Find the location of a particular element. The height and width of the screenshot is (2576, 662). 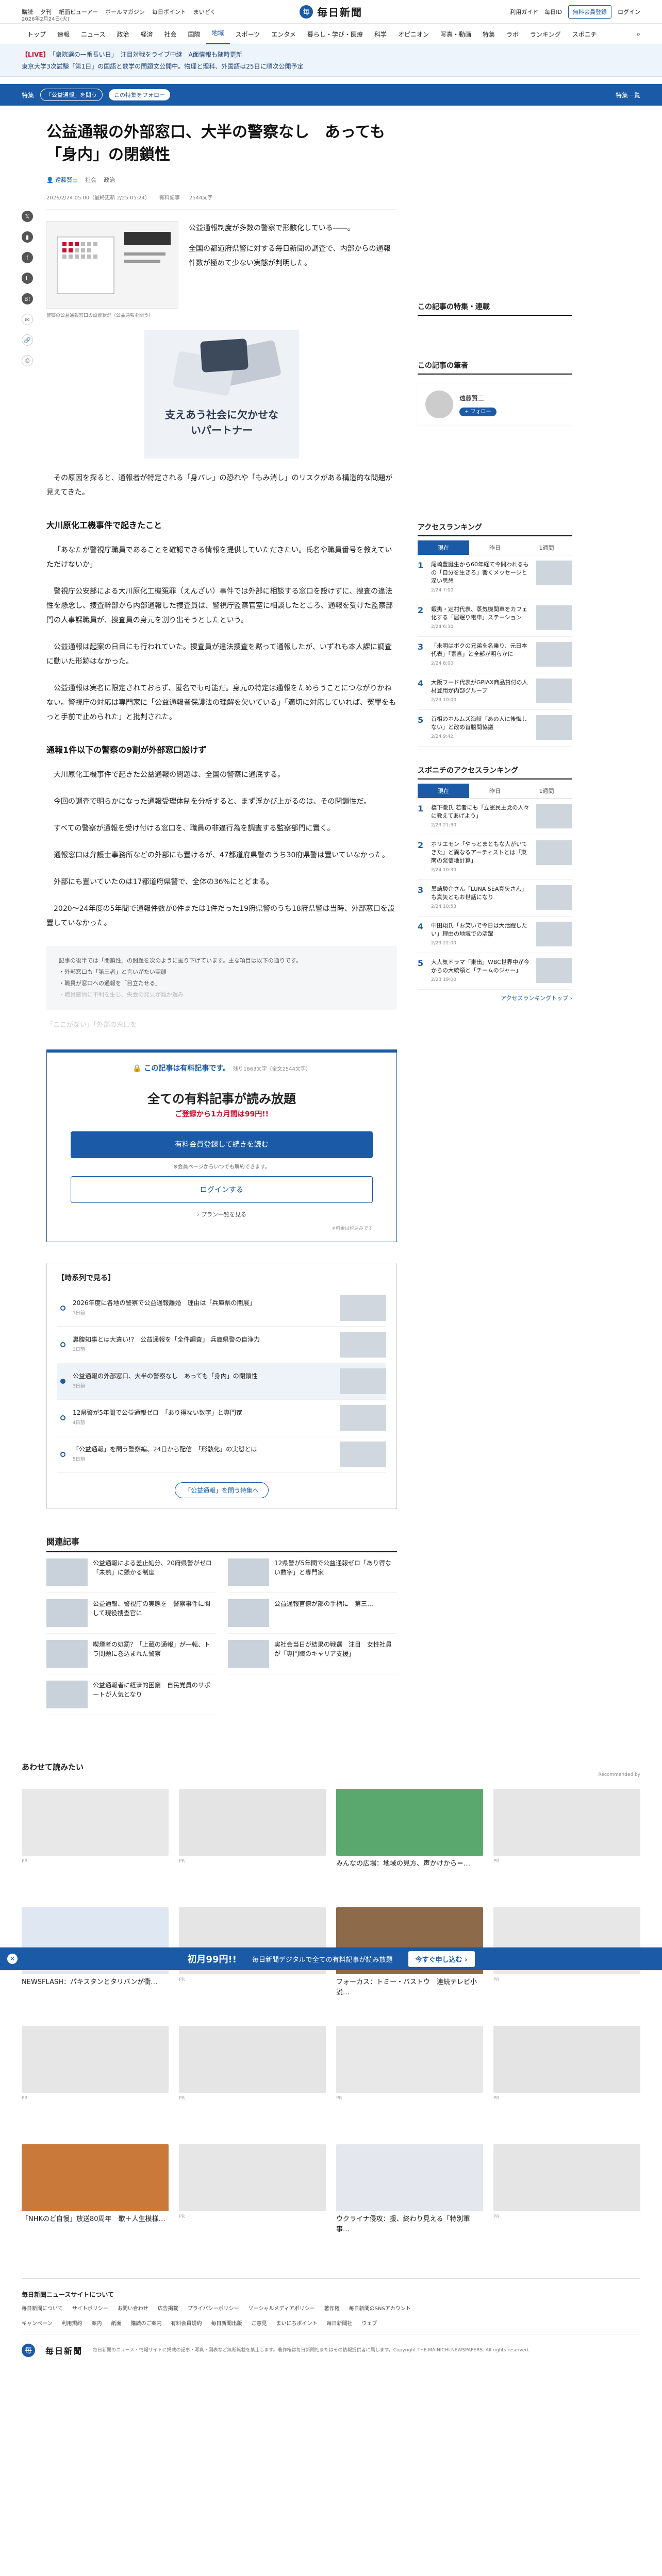

nav-item: エンタメ is located at coordinates (284, 35).